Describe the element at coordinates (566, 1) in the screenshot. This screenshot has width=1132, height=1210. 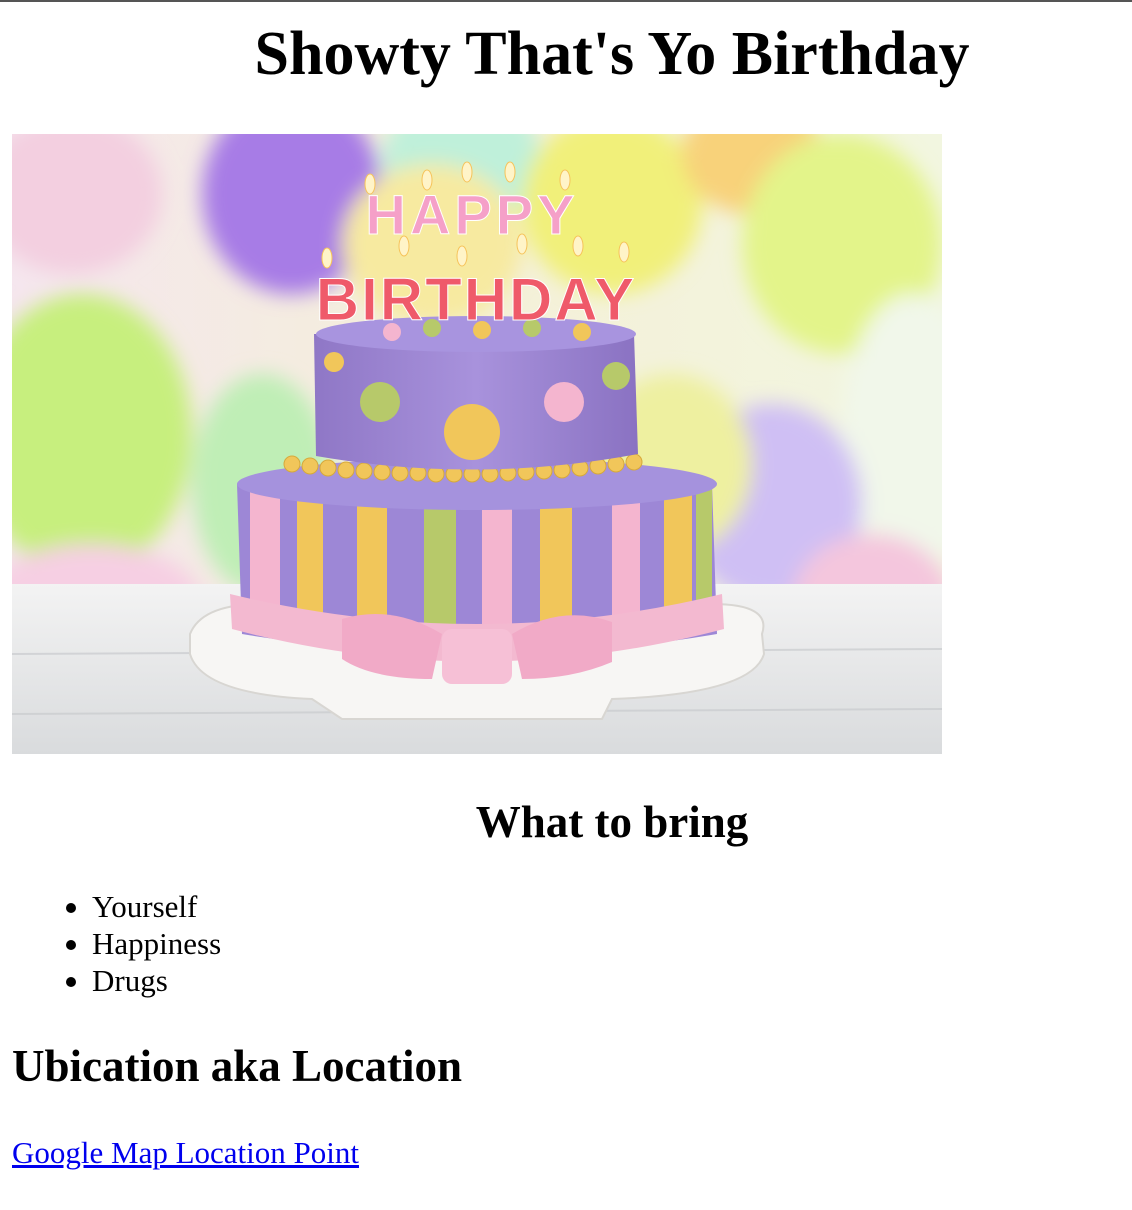
I see `top-border` at that location.